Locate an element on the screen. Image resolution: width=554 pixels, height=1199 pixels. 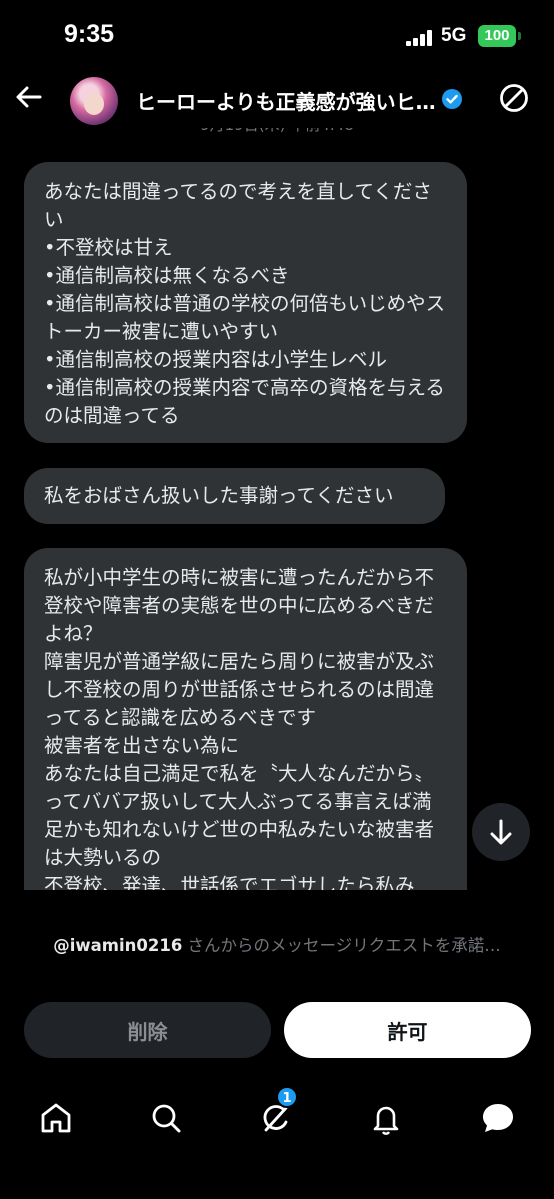
notification-count-badge: 1 is located at coordinates (287, 1097).